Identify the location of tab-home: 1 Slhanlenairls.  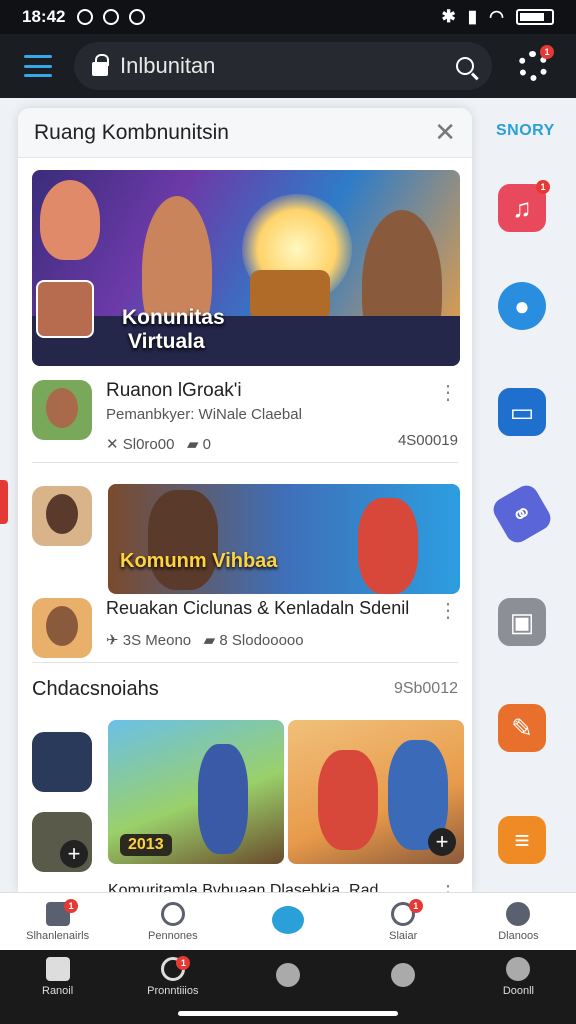
(57, 921).